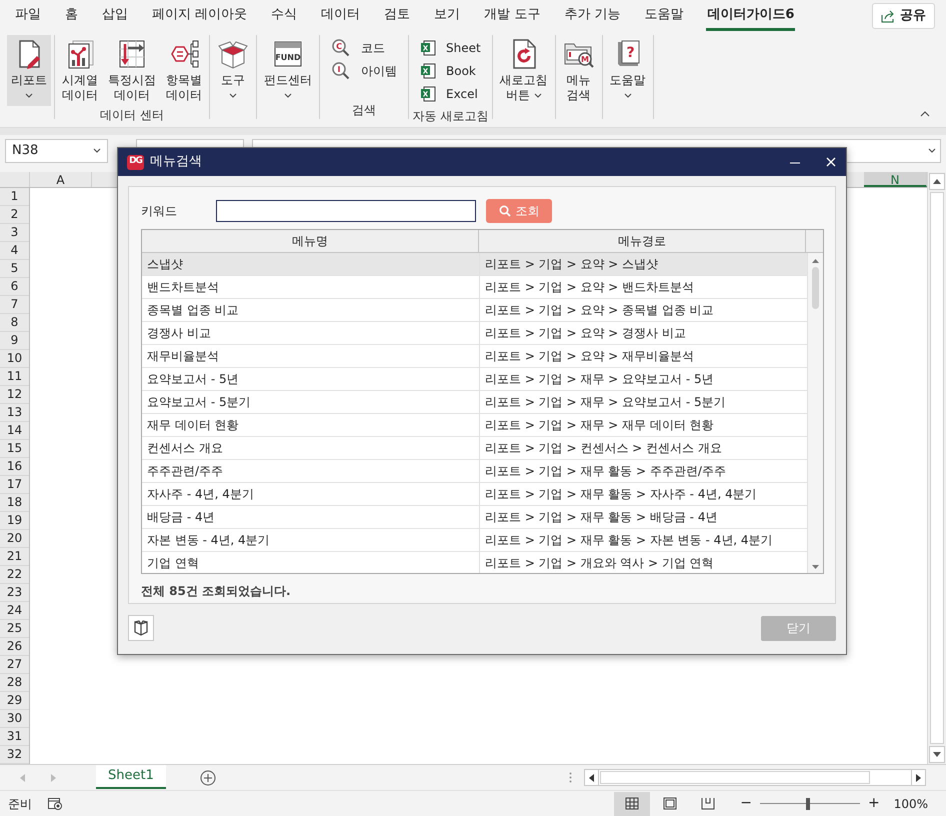 The image size is (946, 816). Describe the element at coordinates (311, 241) in the screenshot. I see `column-header: 메뉴명` at that location.